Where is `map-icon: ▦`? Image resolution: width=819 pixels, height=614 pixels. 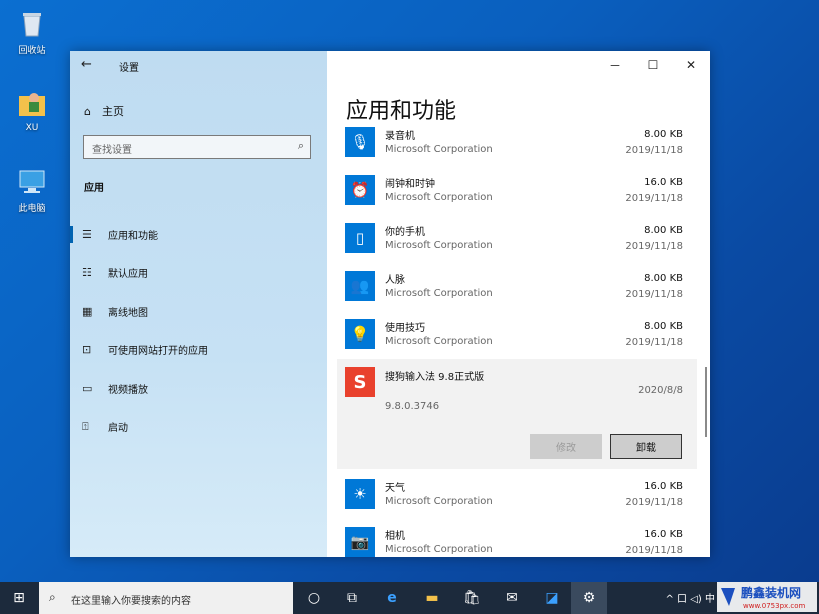 map-icon: ▦ is located at coordinates (87, 311).